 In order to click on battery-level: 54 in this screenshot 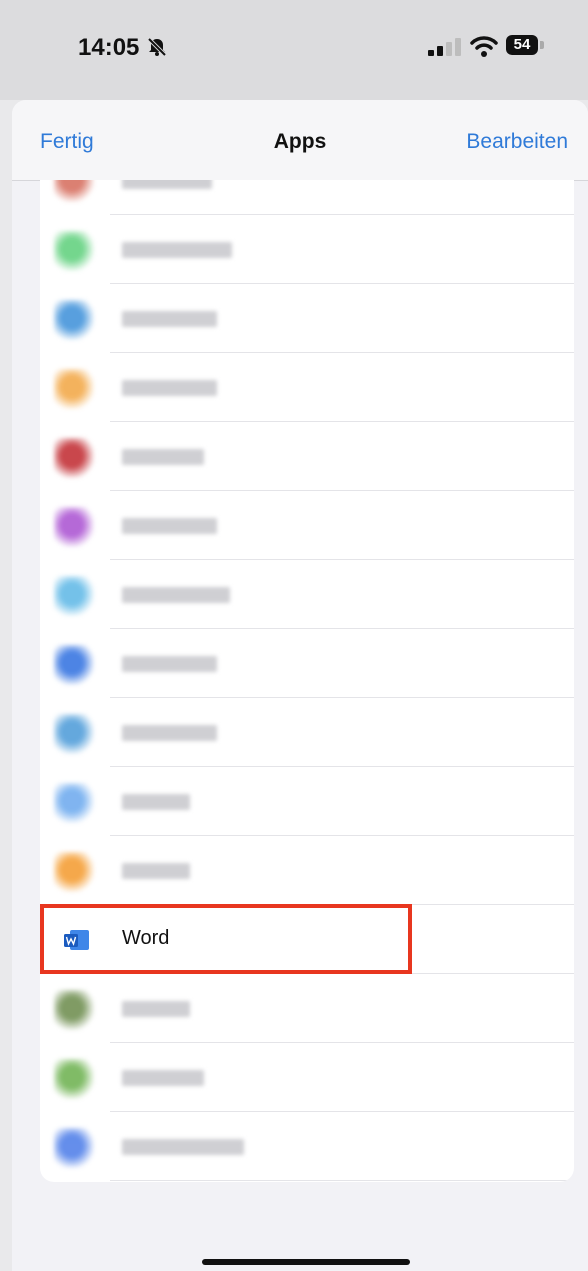, I will do `click(522, 44)`.